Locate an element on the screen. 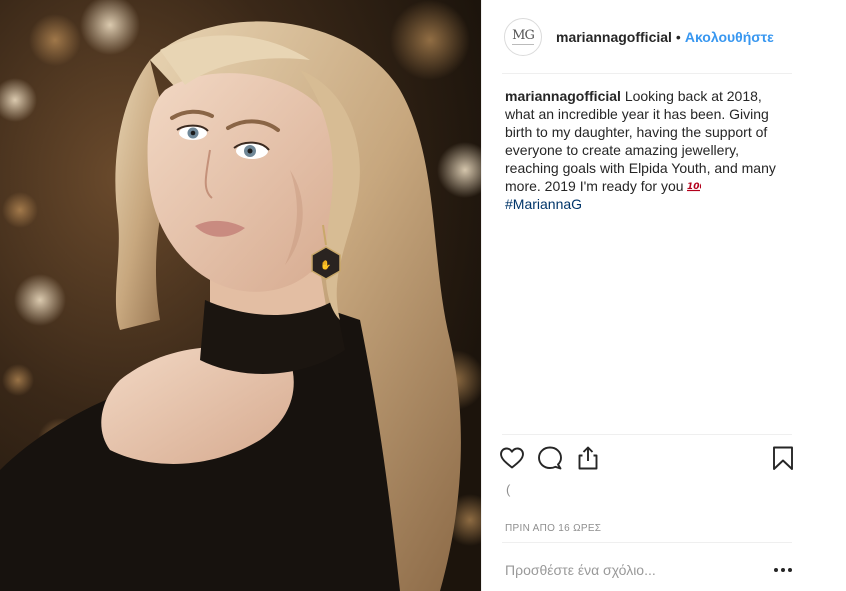 This screenshot has height=591, width=846. comment-divider is located at coordinates (647, 542).